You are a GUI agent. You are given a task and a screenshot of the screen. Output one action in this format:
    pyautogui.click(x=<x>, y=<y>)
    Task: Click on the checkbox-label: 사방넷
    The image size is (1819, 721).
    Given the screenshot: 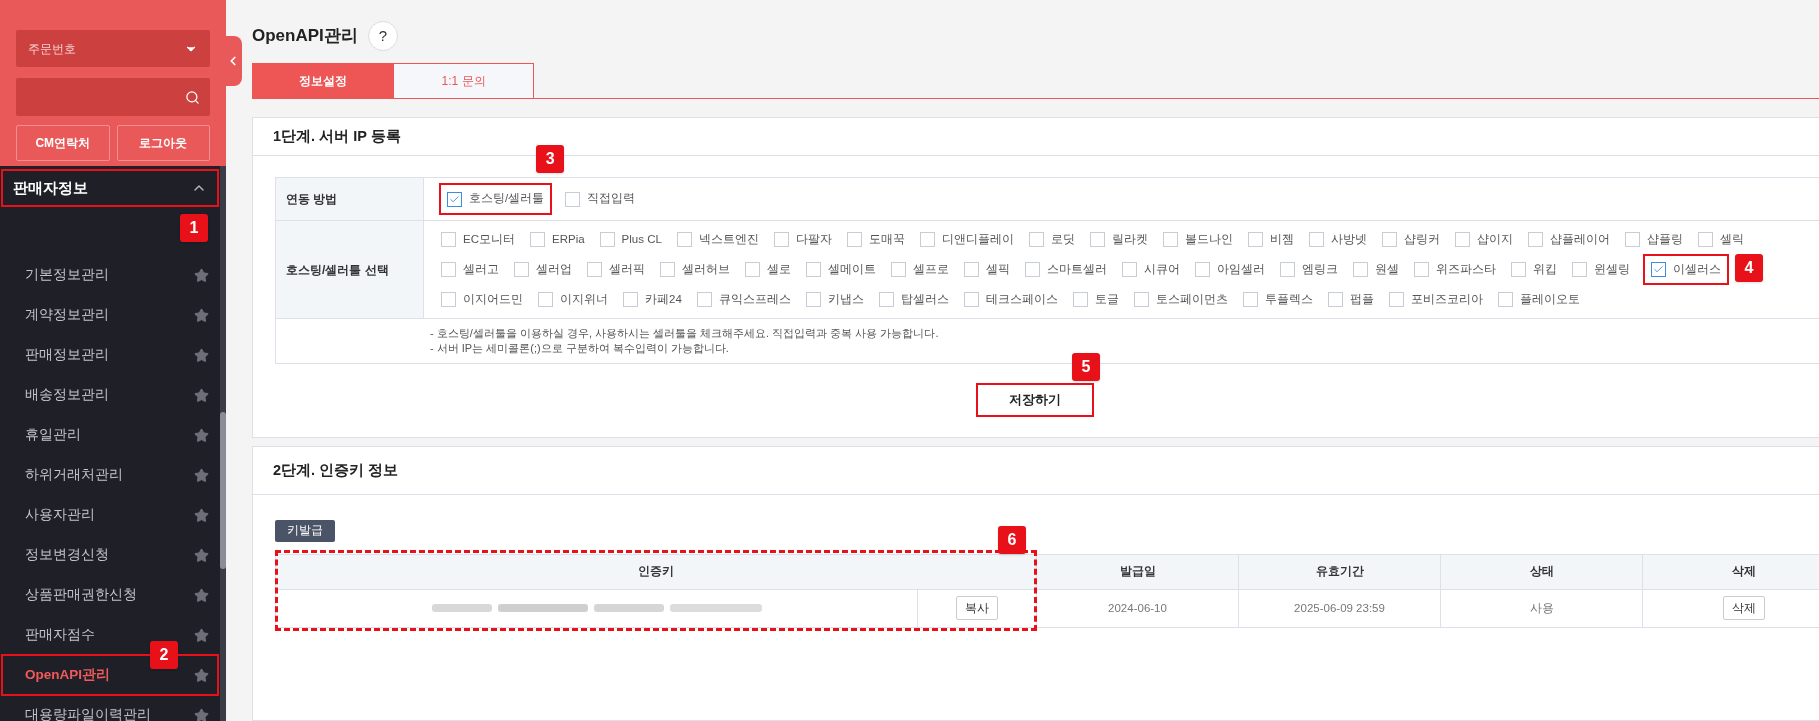 What is the action you would take?
    pyautogui.click(x=1348, y=239)
    